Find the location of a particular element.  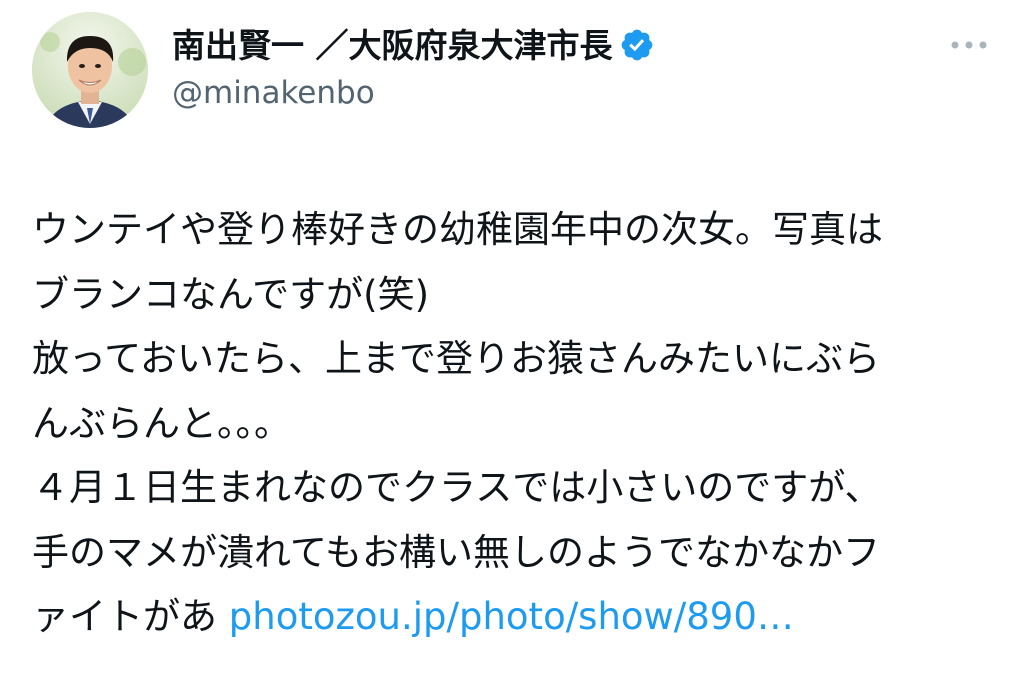

more-options-icon is located at coordinates (969, 45).